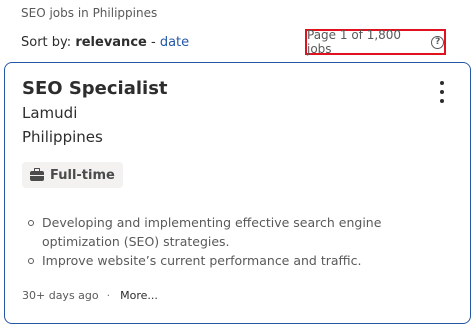 The image size is (475, 328). Describe the element at coordinates (50, 113) in the screenshot. I see `company-name: Lamudi` at that location.